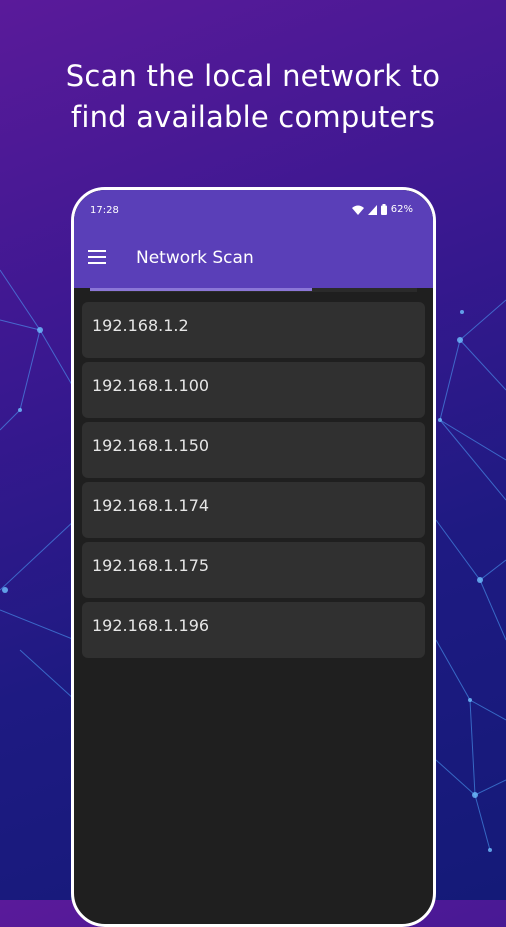 This screenshot has width=506, height=927. I want to click on host-item: 192.168.1.100, so click(253, 390).